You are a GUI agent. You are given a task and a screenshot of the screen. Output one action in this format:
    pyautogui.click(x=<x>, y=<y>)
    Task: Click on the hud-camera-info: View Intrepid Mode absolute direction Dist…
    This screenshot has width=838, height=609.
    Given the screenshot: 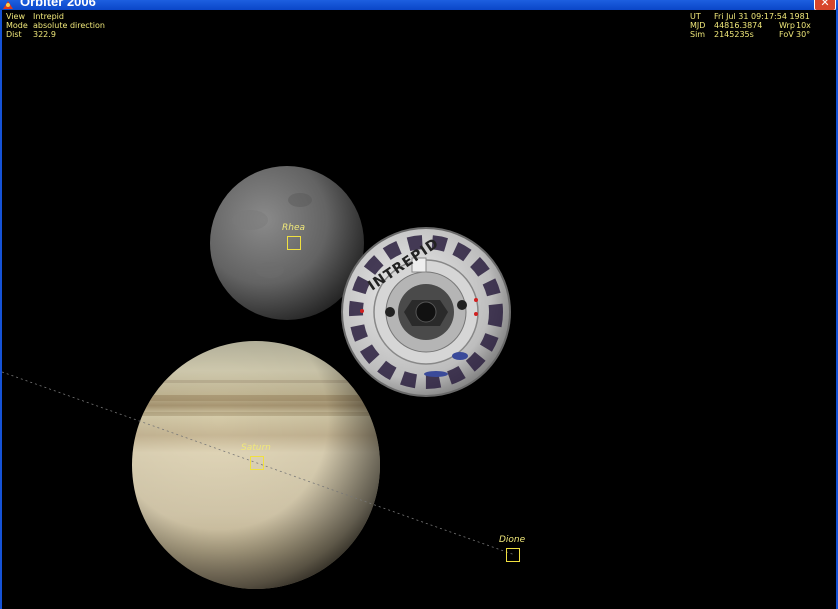 What is the action you would take?
    pyautogui.click(x=55, y=25)
    